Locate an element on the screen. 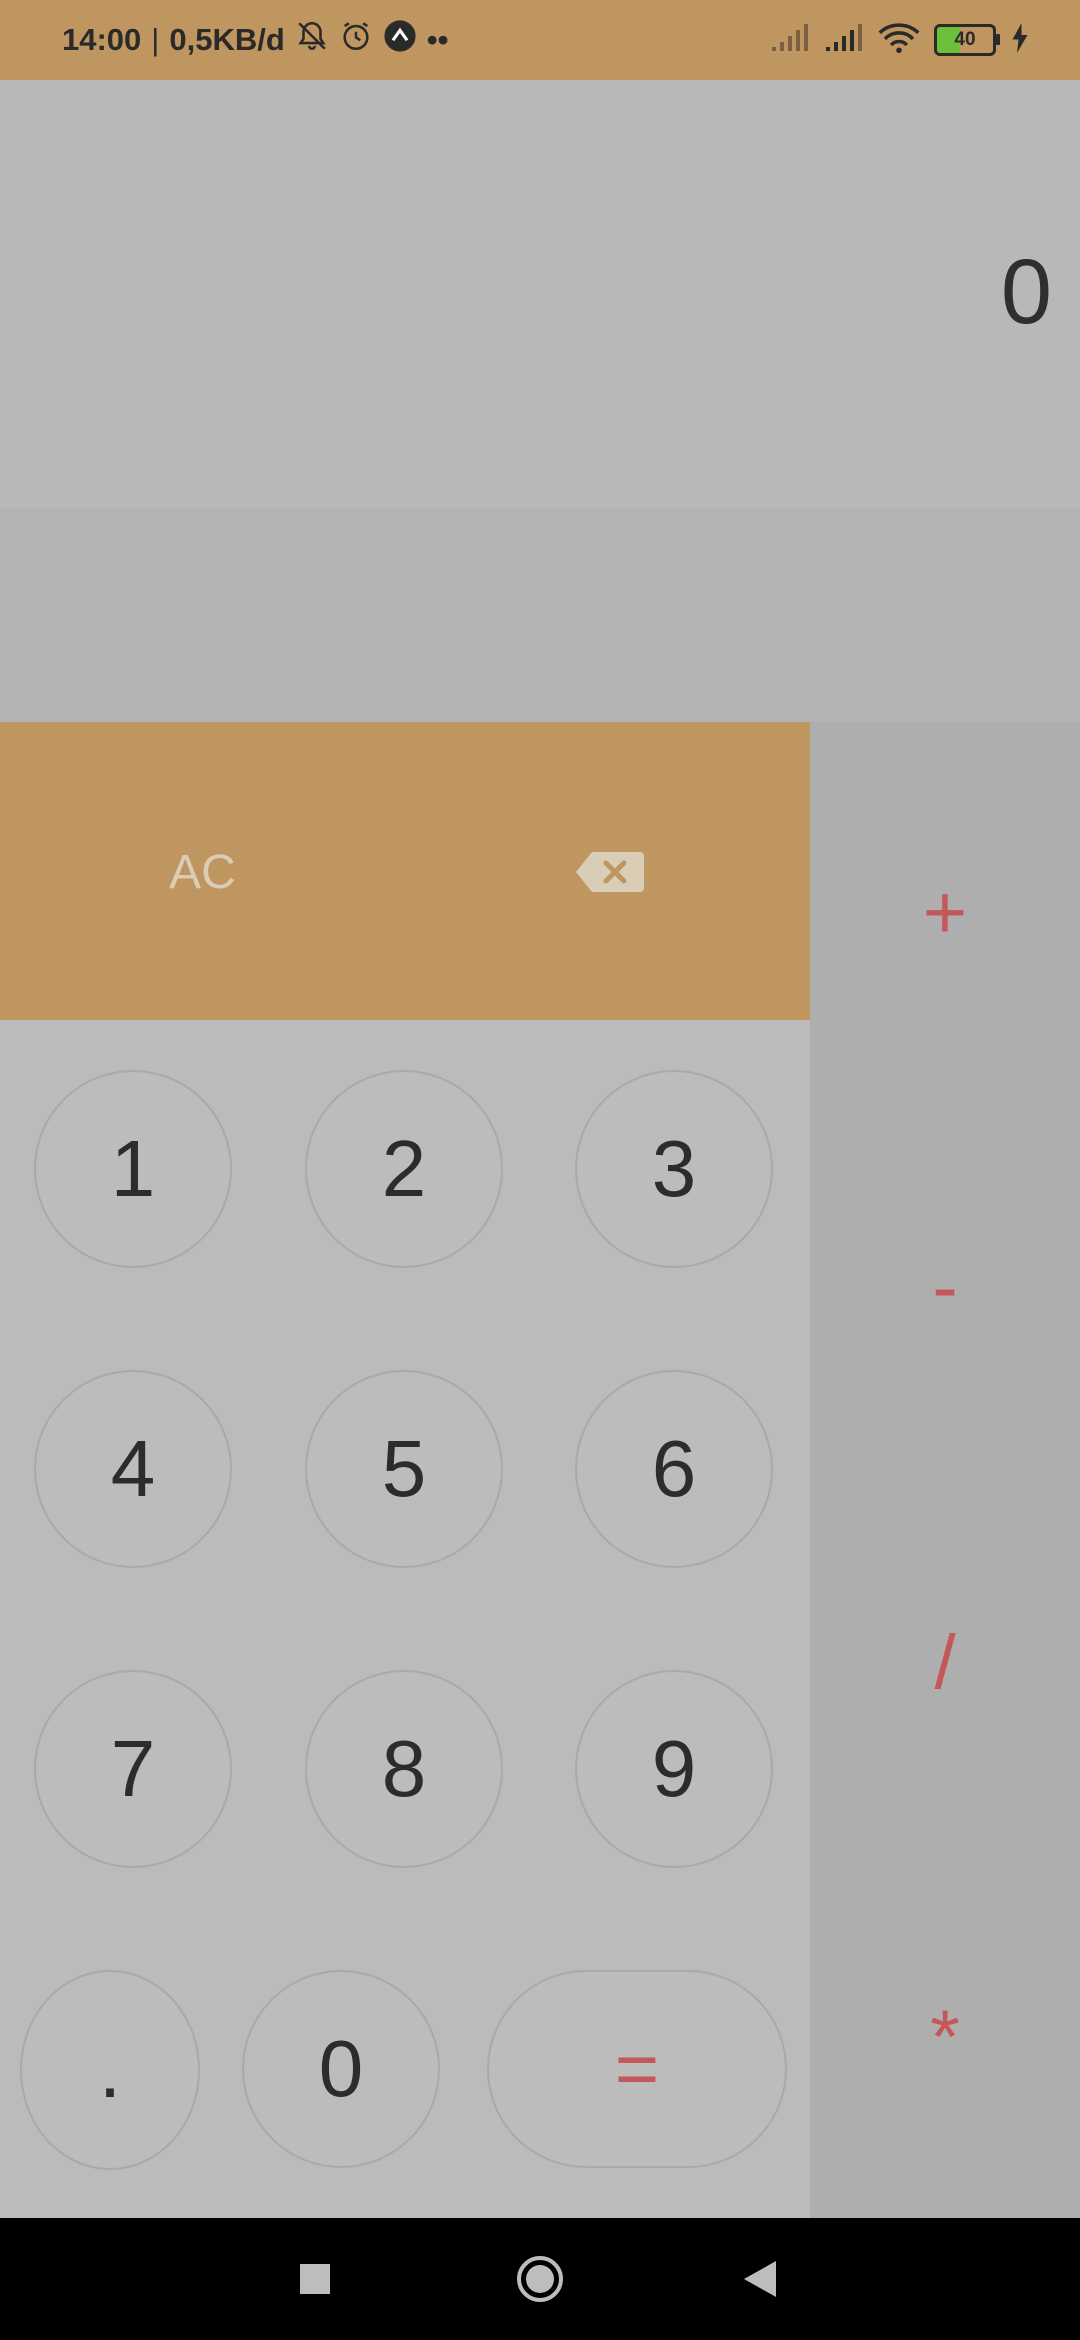  home-button is located at coordinates (540, 2279).